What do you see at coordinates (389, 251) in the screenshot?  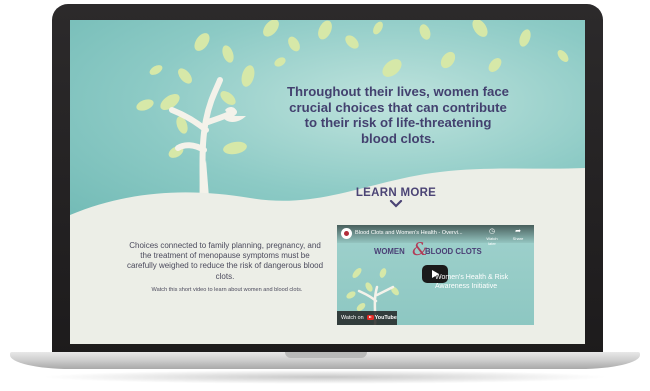 I see `video-brand-women: WOMEN` at bounding box center [389, 251].